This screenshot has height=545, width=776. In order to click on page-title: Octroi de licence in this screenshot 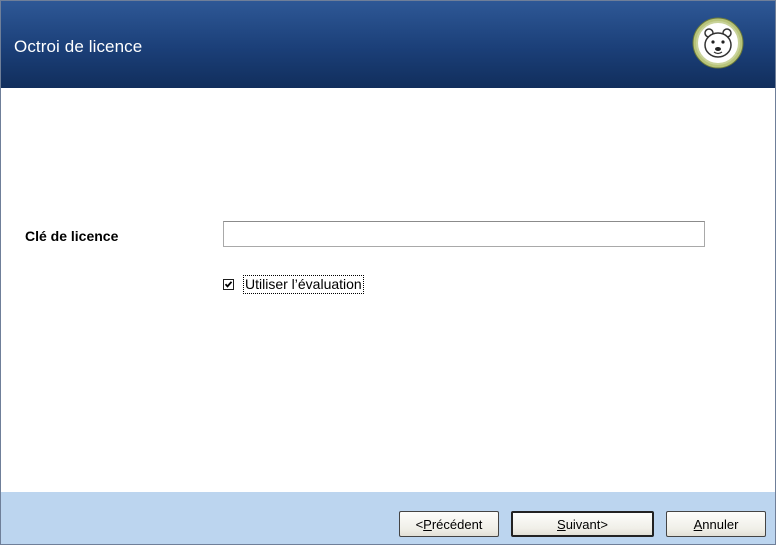, I will do `click(78, 46)`.